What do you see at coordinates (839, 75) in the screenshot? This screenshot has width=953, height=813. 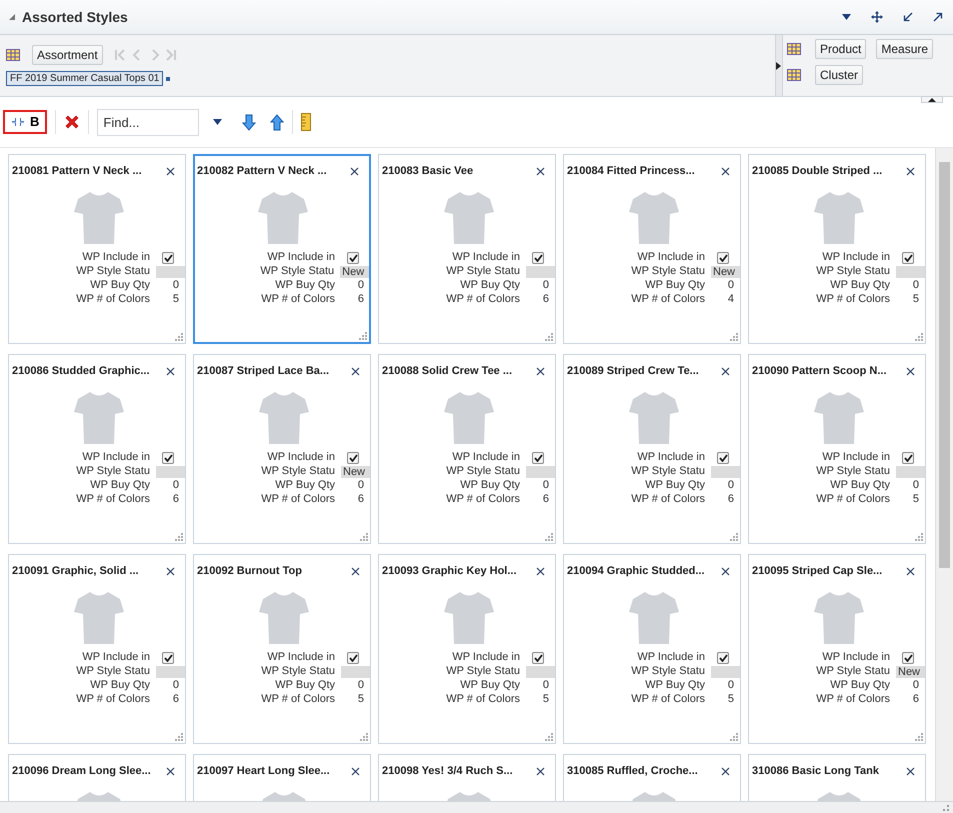 I see `dimension-button: Cluster` at bounding box center [839, 75].